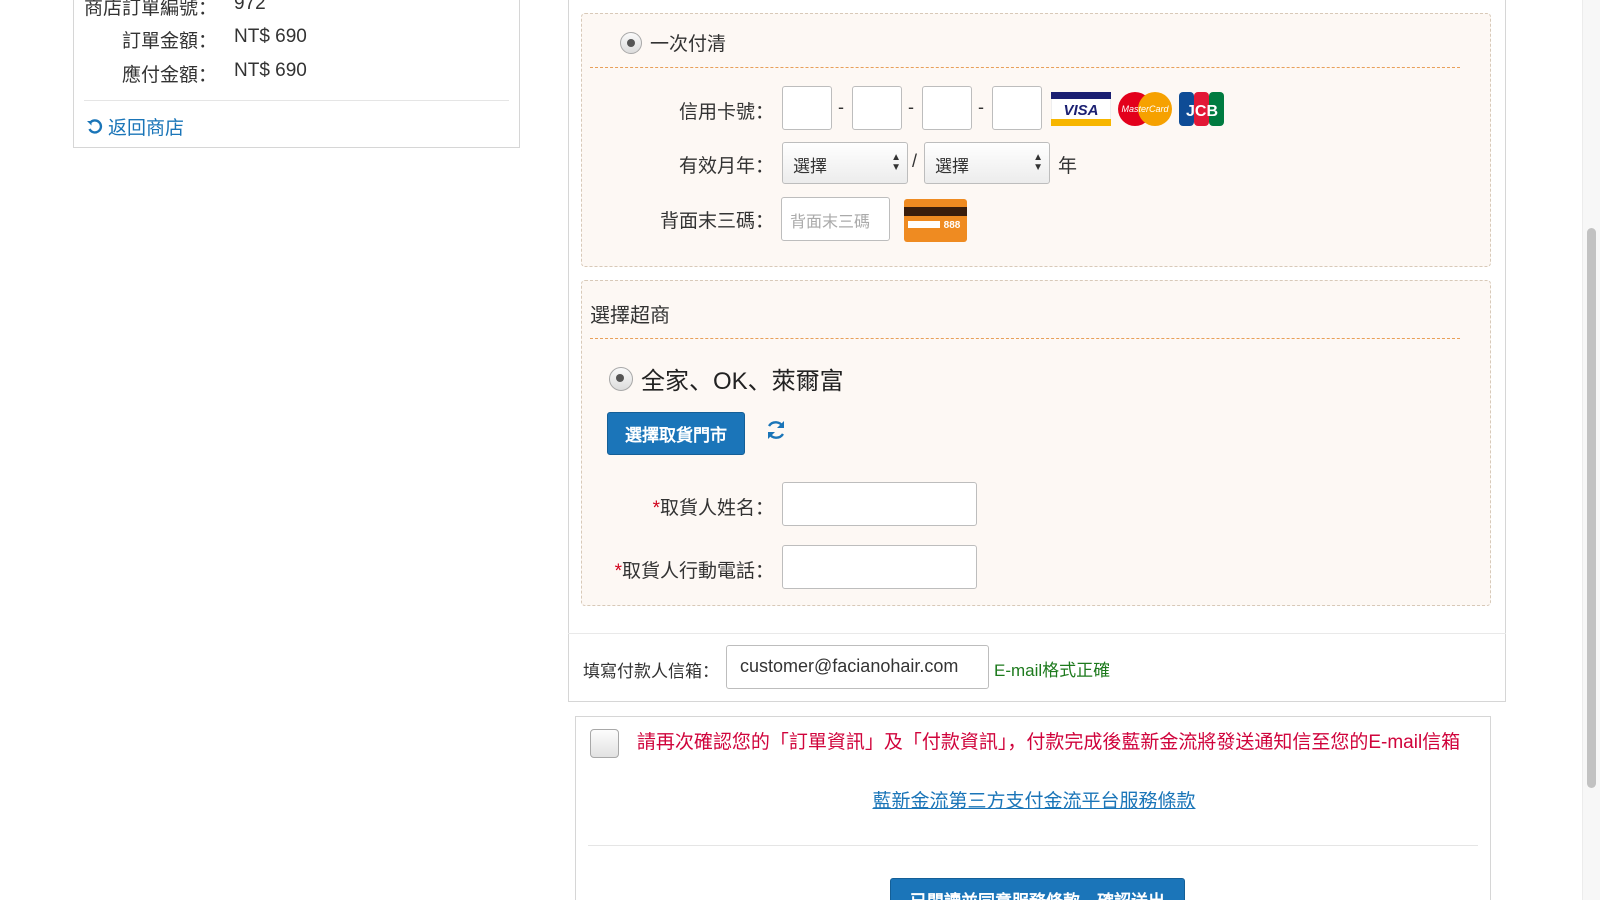  I want to click on email-row-divider, so click(1037, 633).